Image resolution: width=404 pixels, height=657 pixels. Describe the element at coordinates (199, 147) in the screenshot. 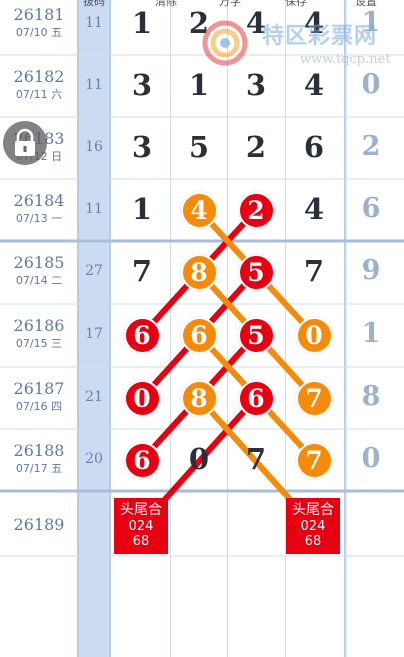

I see `draw-digit: 5` at that location.